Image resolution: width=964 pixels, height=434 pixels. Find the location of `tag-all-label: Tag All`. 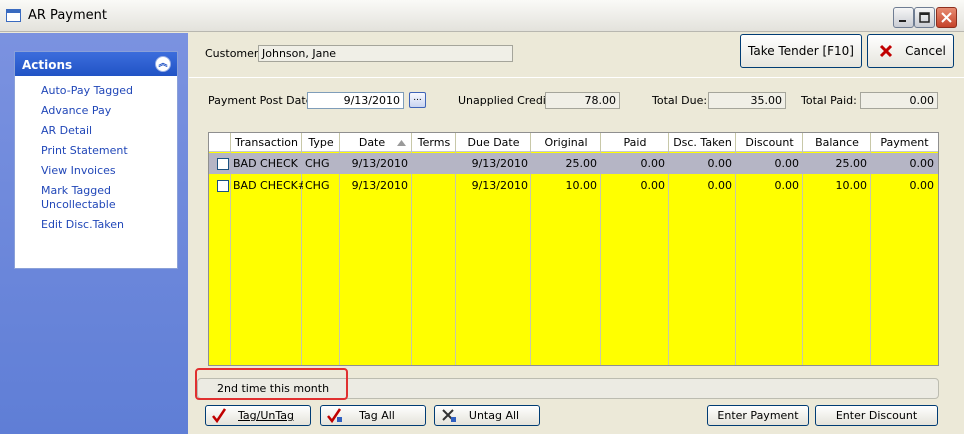

tag-all-label: Tag All is located at coordinates (377, 415).